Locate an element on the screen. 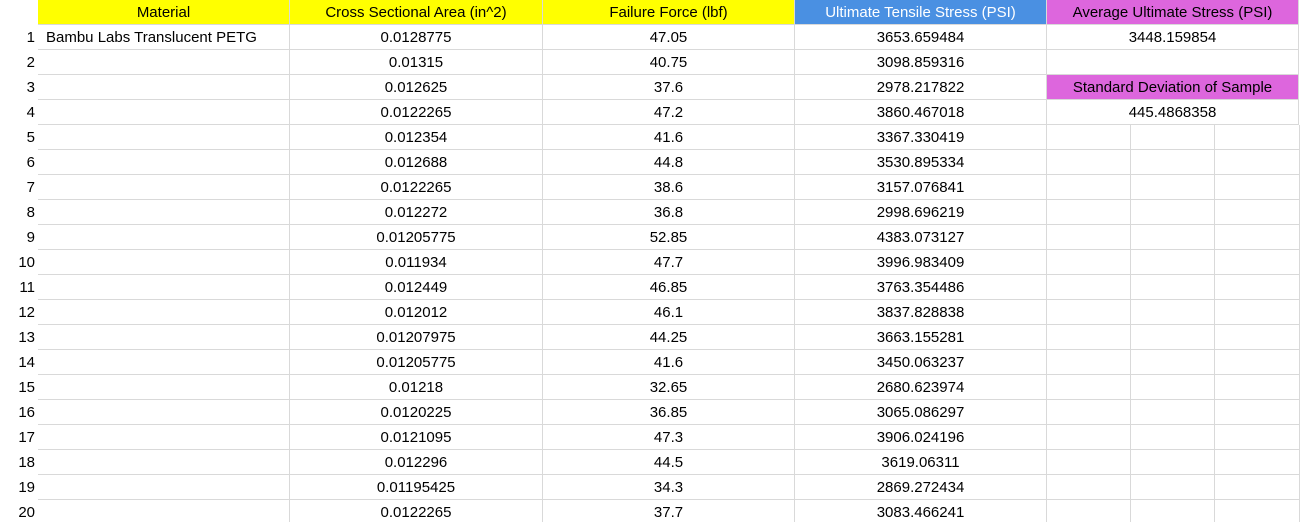 Image resolution: width=1300 pixels, height=522 pixels. cell-ultimate-tensile-stress: 3906.024196 is located at coordinates (921, 437).